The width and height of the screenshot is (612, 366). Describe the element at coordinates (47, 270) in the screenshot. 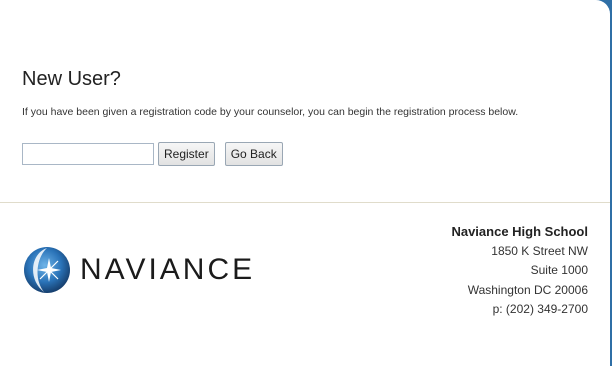

I see `naviance-star-globe-icon` at that location.